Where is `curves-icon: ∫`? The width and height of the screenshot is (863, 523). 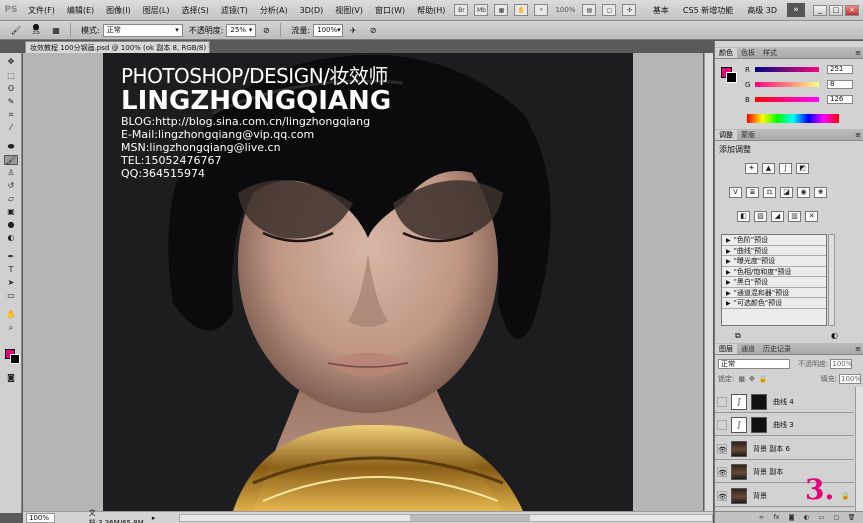 curves-icon: ∫ is located at coordinates (785, 168).